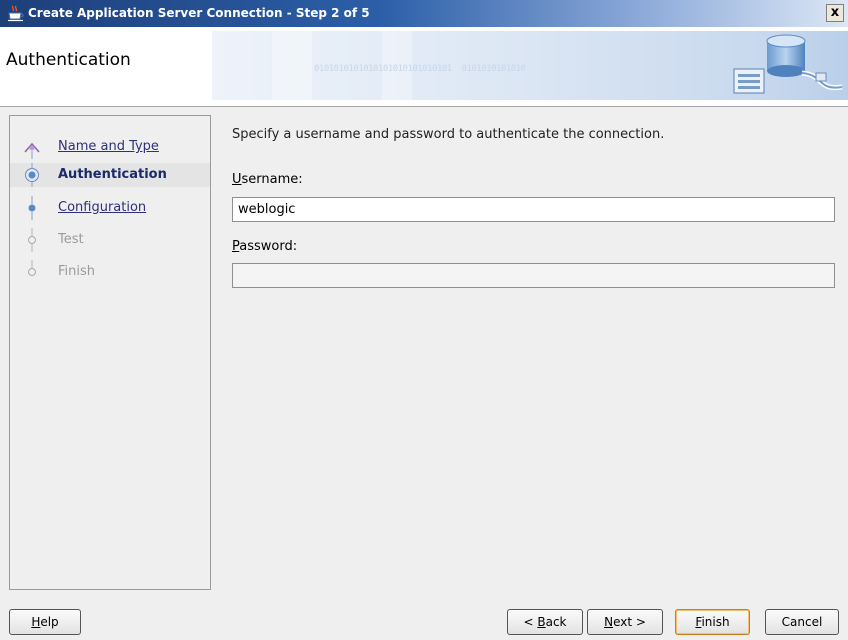  I want to click on back-accelerator: B, so click(541, 622).